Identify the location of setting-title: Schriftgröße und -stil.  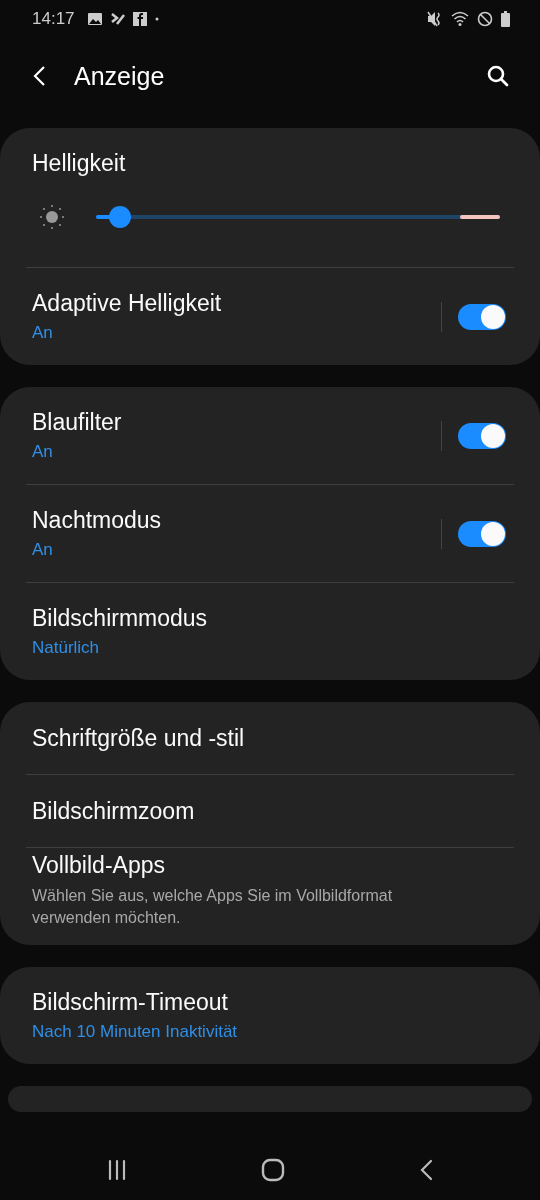
(138, 738).